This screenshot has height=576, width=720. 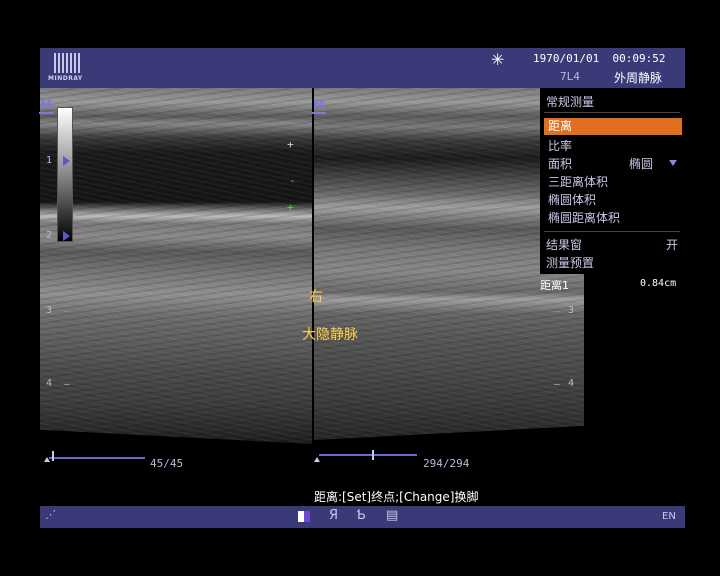 What do you see at coordinates (361, 515) in the screenshot?
I see `b-letter-icon: Ƅ` at bounding box center [361, 515].